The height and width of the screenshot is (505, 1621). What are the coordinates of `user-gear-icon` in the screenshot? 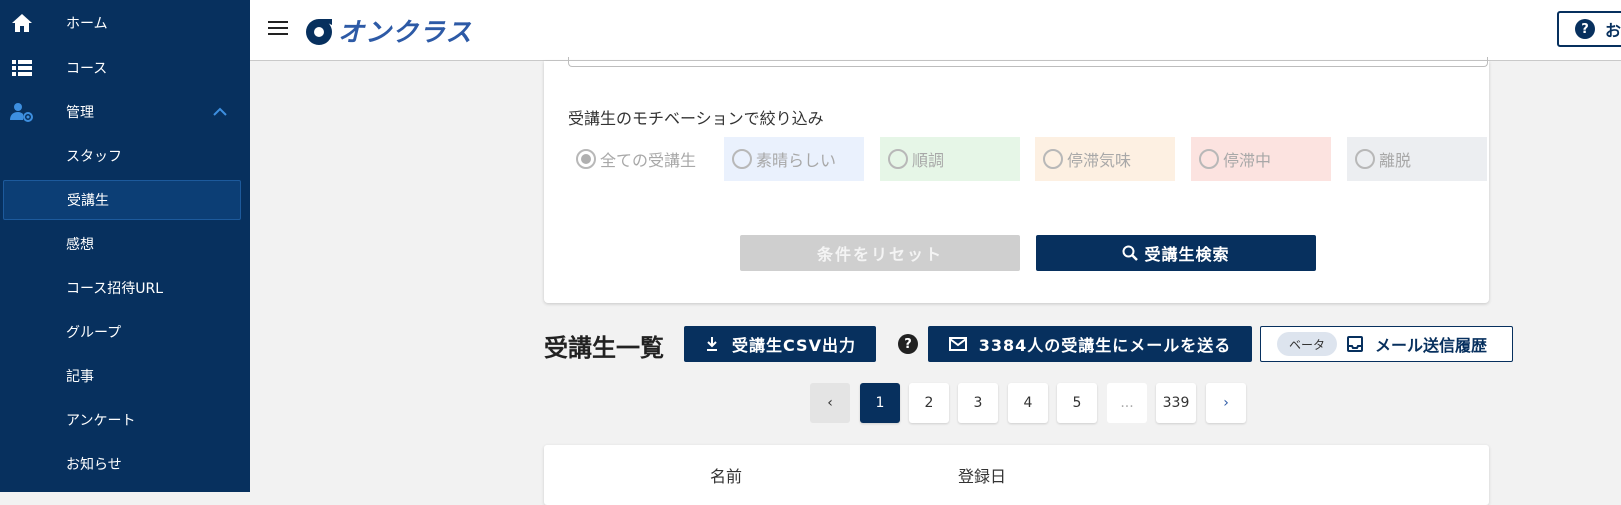 It's located at (22, 112).